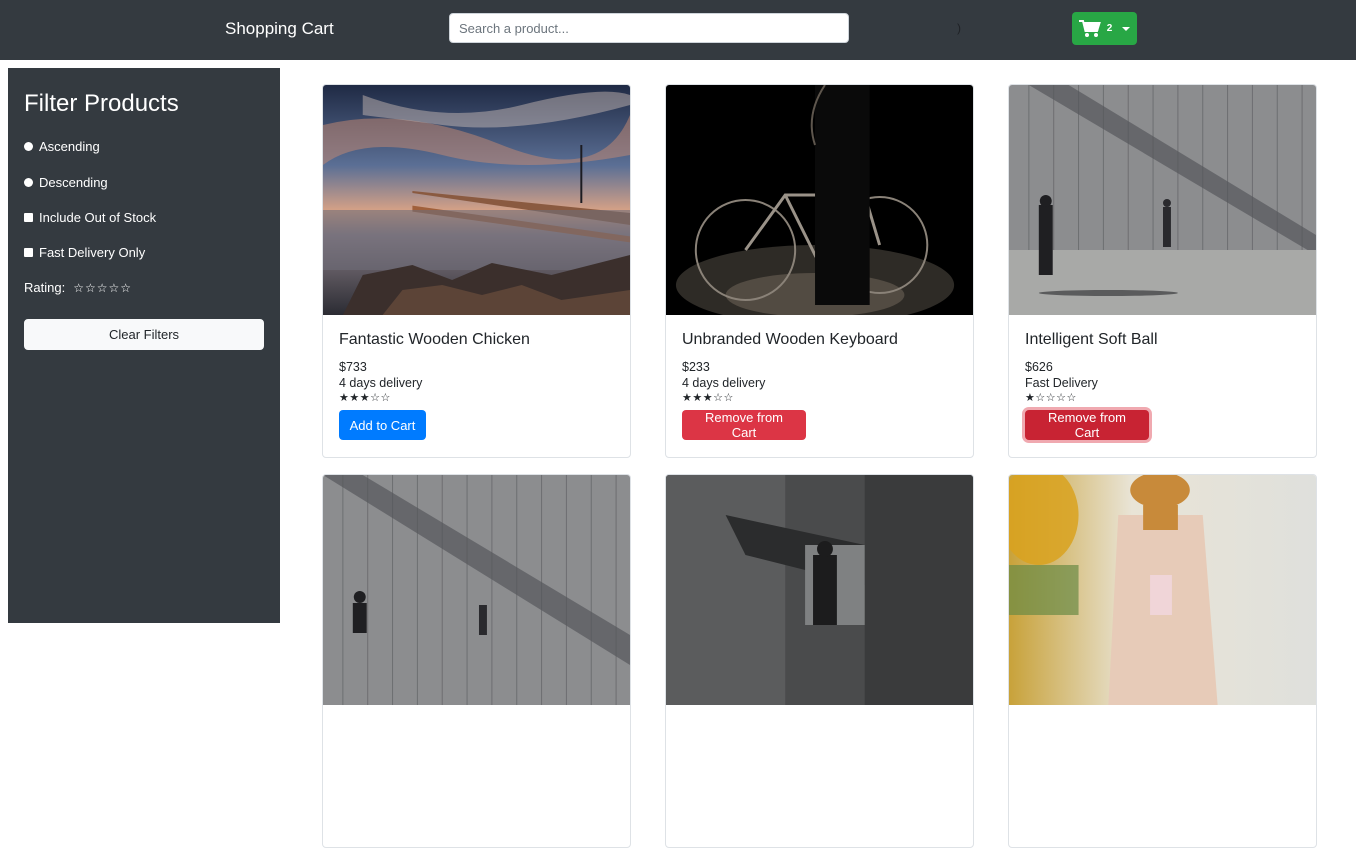  I want to click on rating-filter: Rating: ☆☆☆☆☆, so click(78, 287).